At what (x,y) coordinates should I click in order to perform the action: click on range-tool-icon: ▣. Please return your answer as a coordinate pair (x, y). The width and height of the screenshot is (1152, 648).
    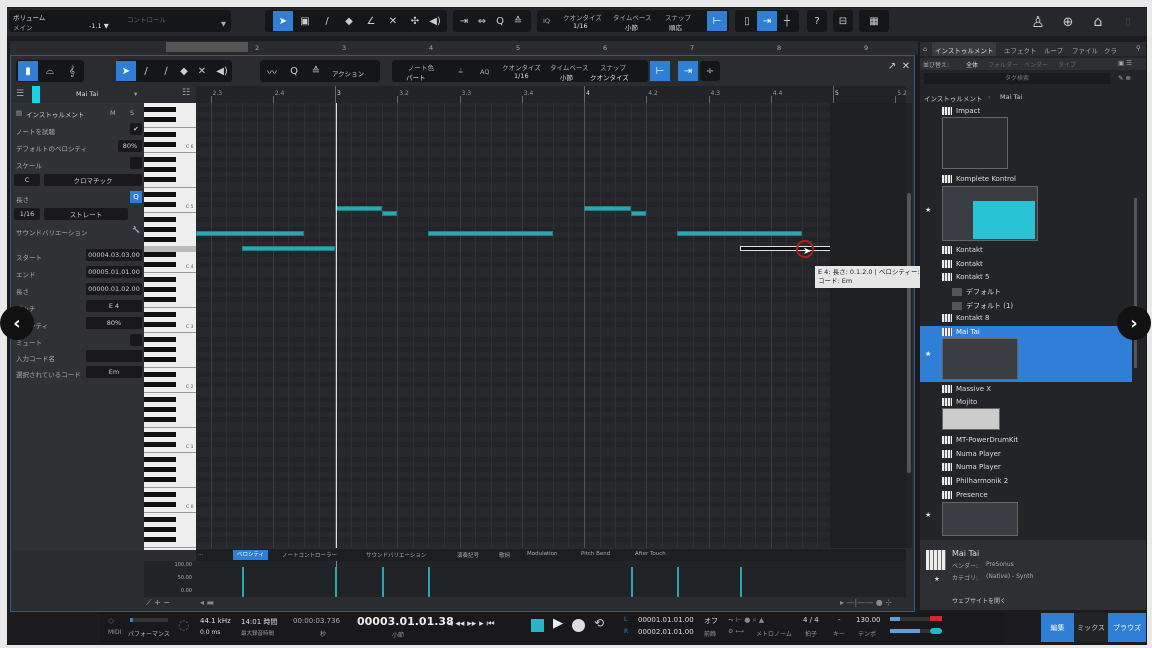
    Looking at the image, I should click on (305, 21).